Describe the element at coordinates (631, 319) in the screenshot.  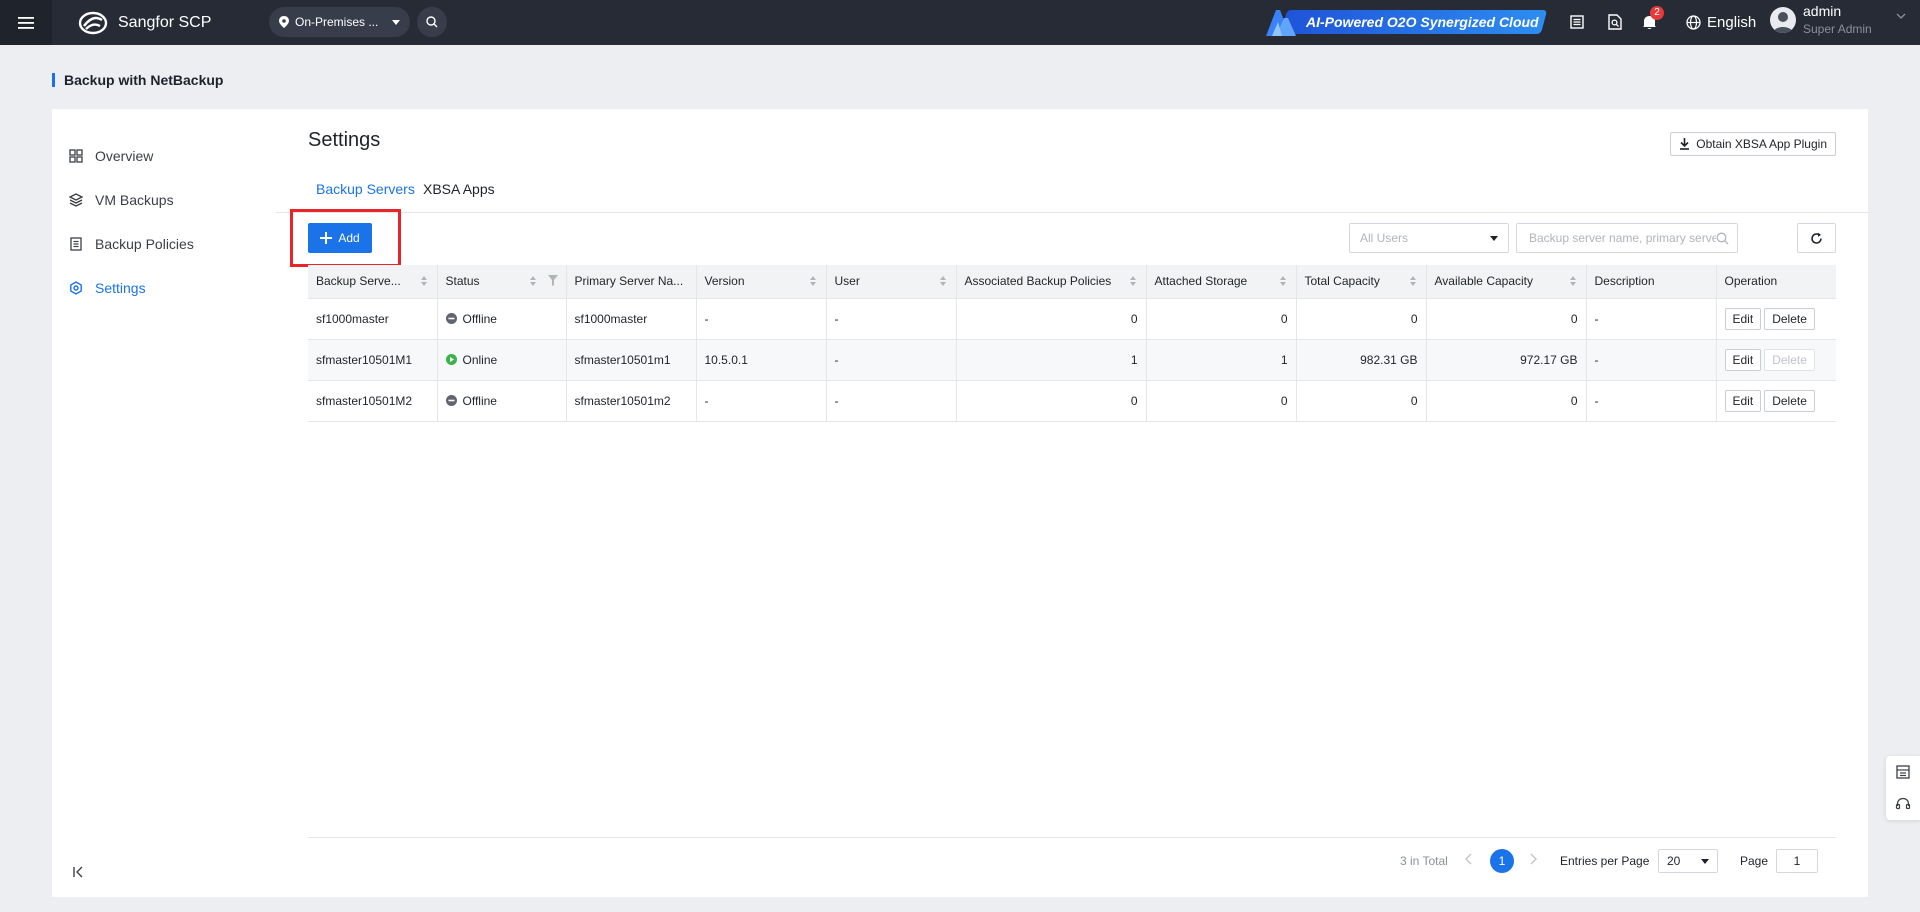
I see `cell-primary-server: sf1000master` at that location.